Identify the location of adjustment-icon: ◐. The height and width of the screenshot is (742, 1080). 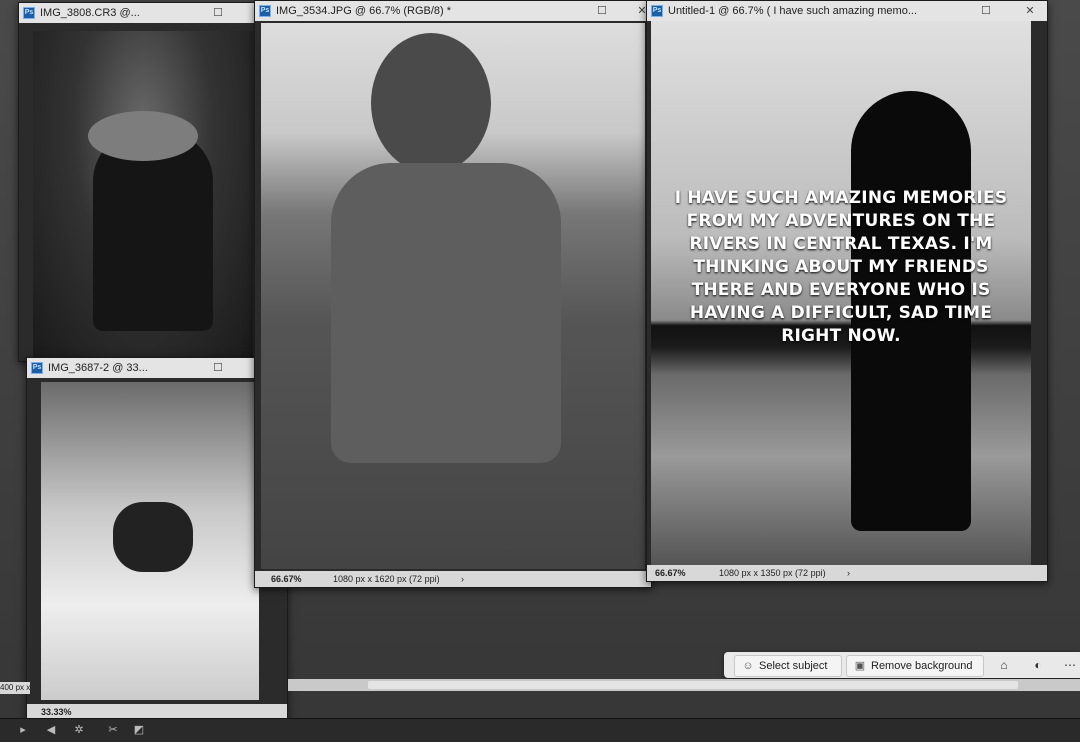
(1038, 665).